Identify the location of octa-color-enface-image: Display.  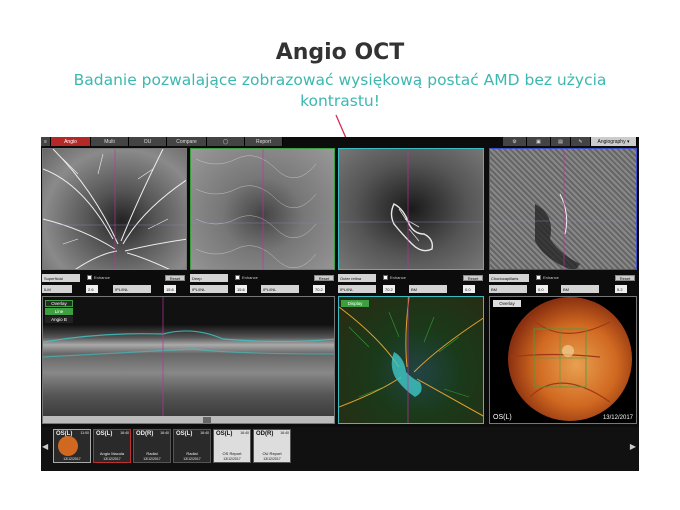
(411, 360).